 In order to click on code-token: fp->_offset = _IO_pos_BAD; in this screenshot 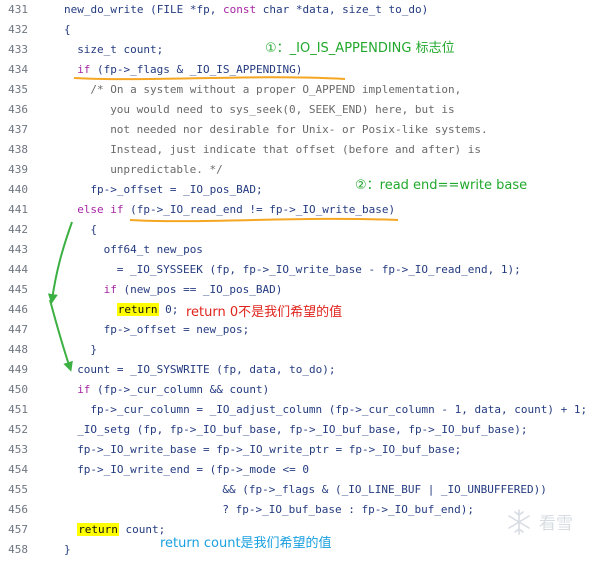, I will do `click(176, 189)`.